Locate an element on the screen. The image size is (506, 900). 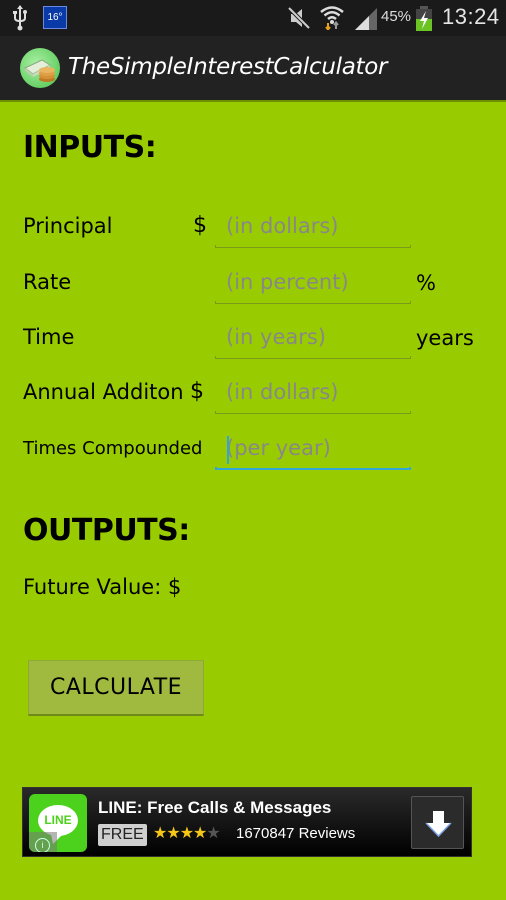
text-cursor is located at coordinates (228, 450).